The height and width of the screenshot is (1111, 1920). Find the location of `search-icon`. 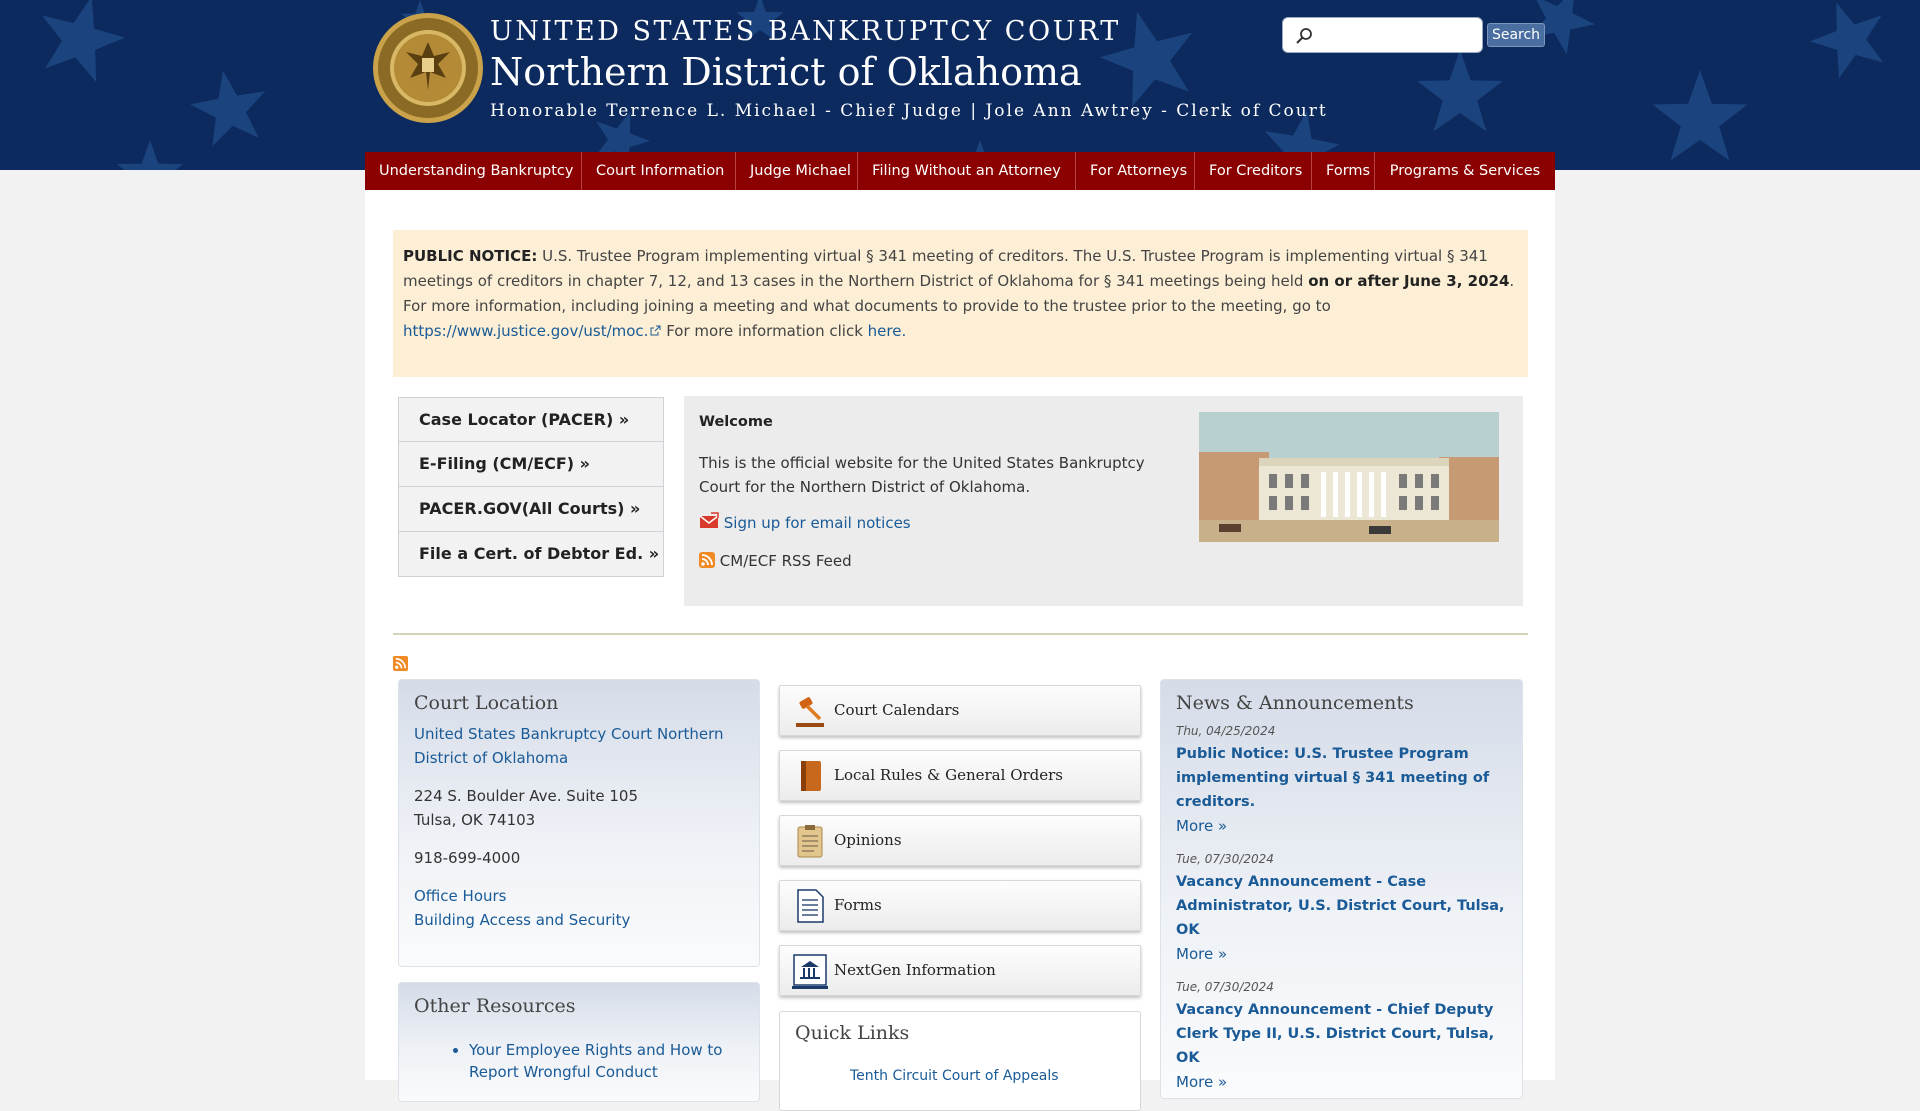

search-icon is located at coordinates (1304, 36).